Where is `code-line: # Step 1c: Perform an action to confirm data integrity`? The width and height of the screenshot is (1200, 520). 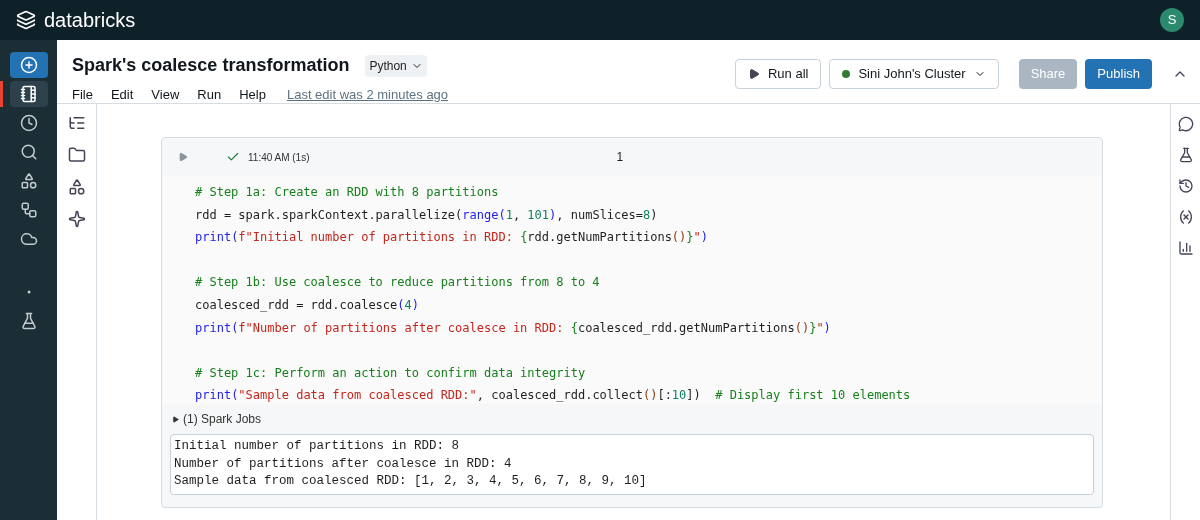
code-line: # Step 1c: Perform an action to confirm data integrity is located at coordinates (390, 373).